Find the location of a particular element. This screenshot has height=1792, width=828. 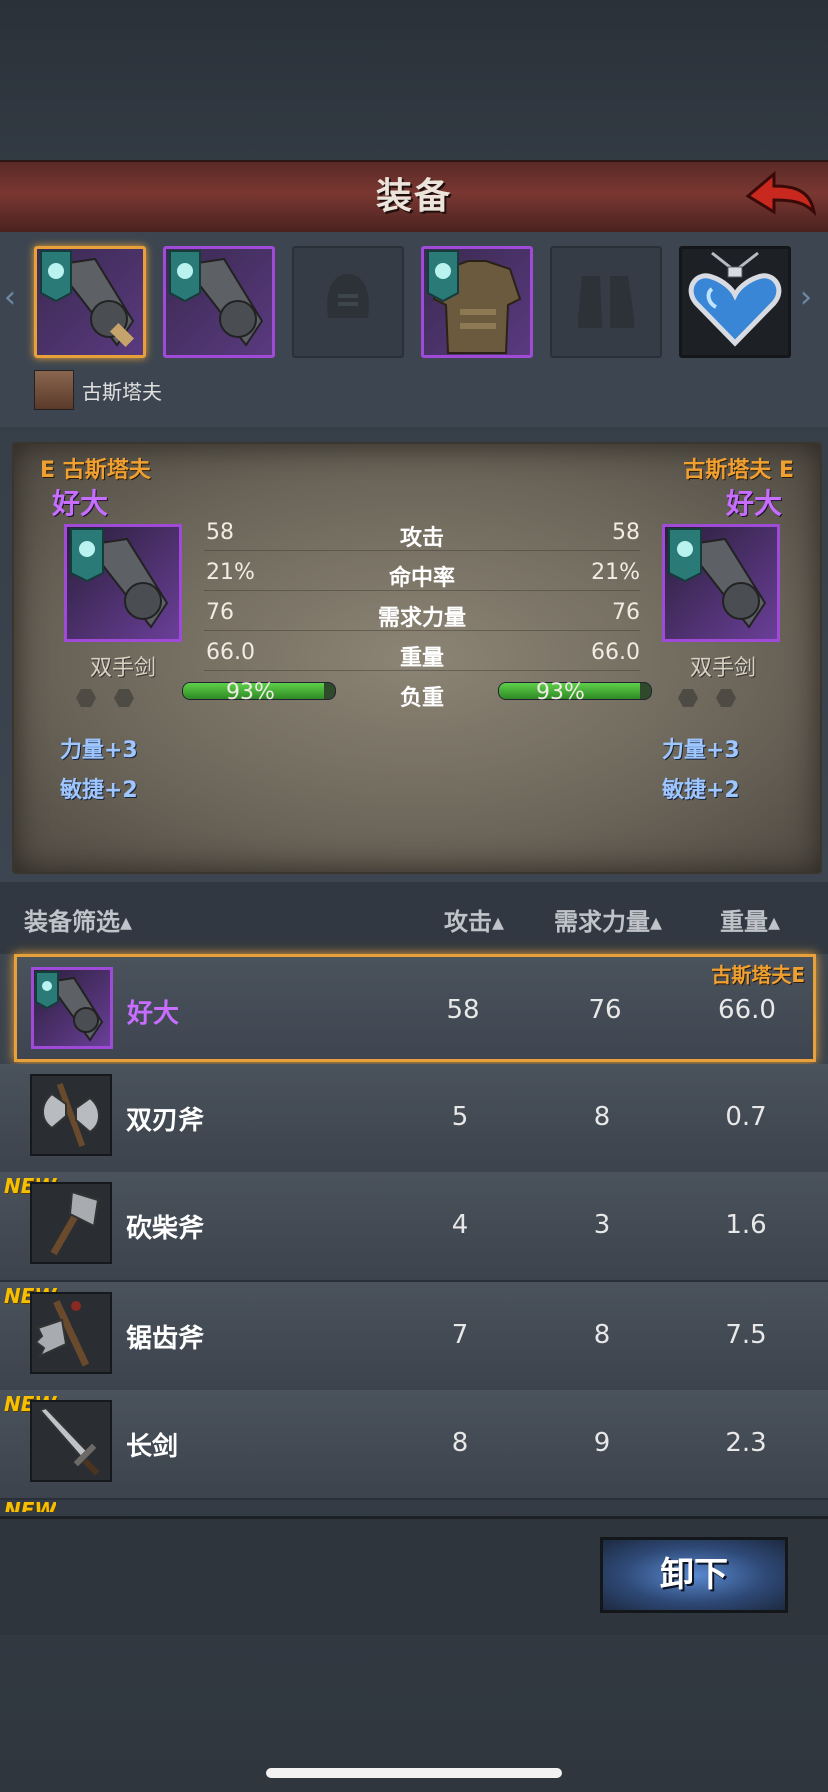

list-item: NEW 锯齿斧 7 8 7.5 is located at coordinates (414, 1337).